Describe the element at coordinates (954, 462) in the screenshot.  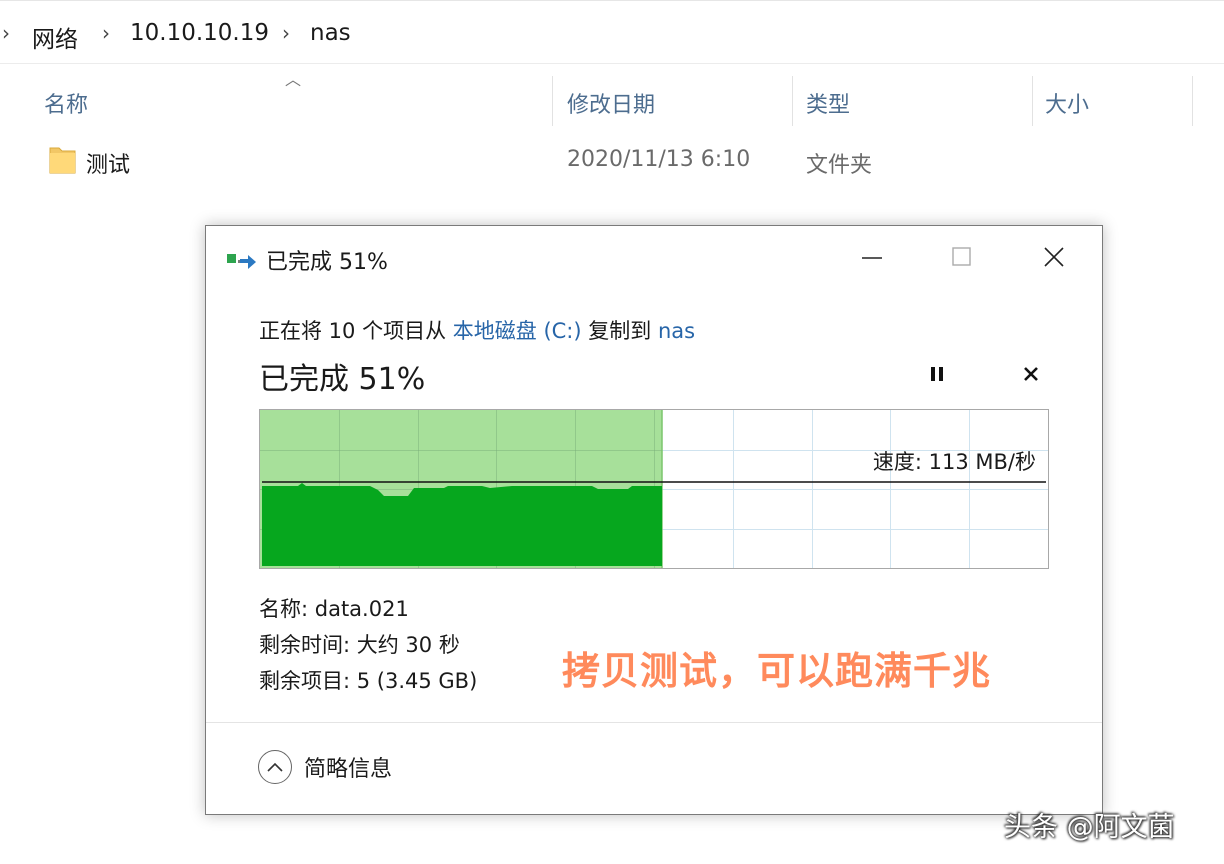
I see `speed-label: 速度: 113 MB/秒` at that location.